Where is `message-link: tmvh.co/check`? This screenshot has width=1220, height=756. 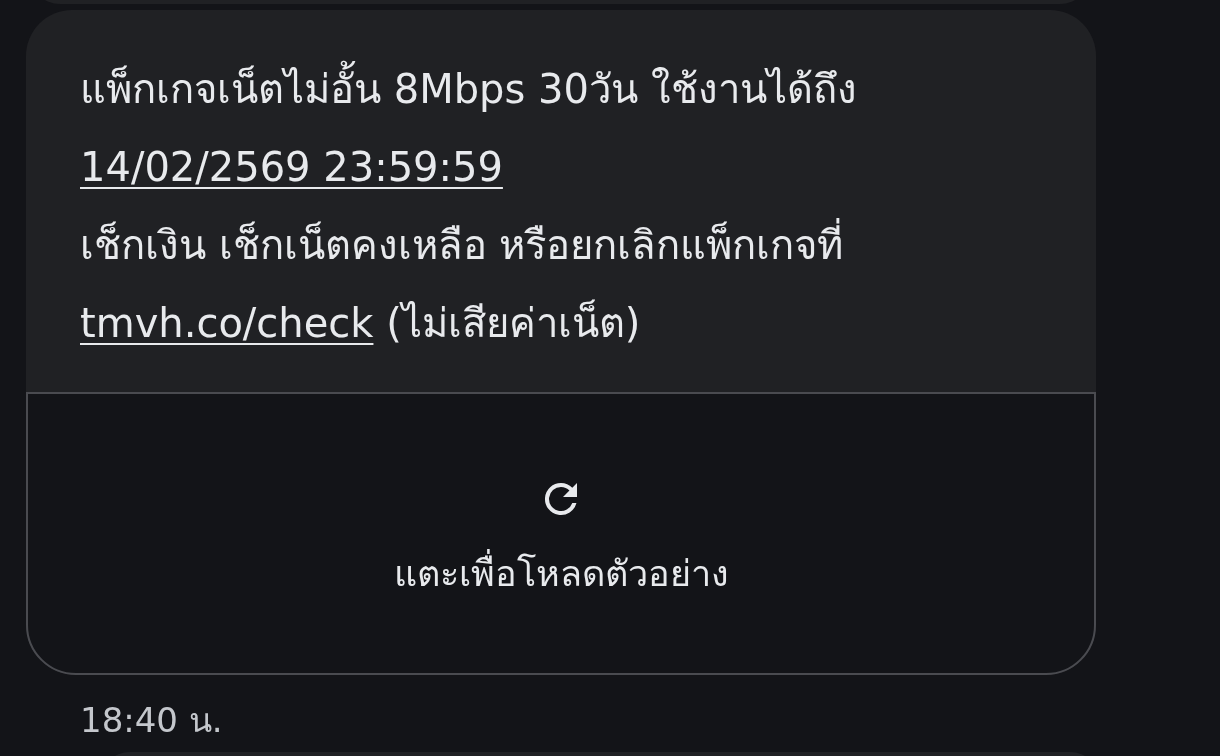
message-link: tmvh.co/check is located at coordinates (227, 323).